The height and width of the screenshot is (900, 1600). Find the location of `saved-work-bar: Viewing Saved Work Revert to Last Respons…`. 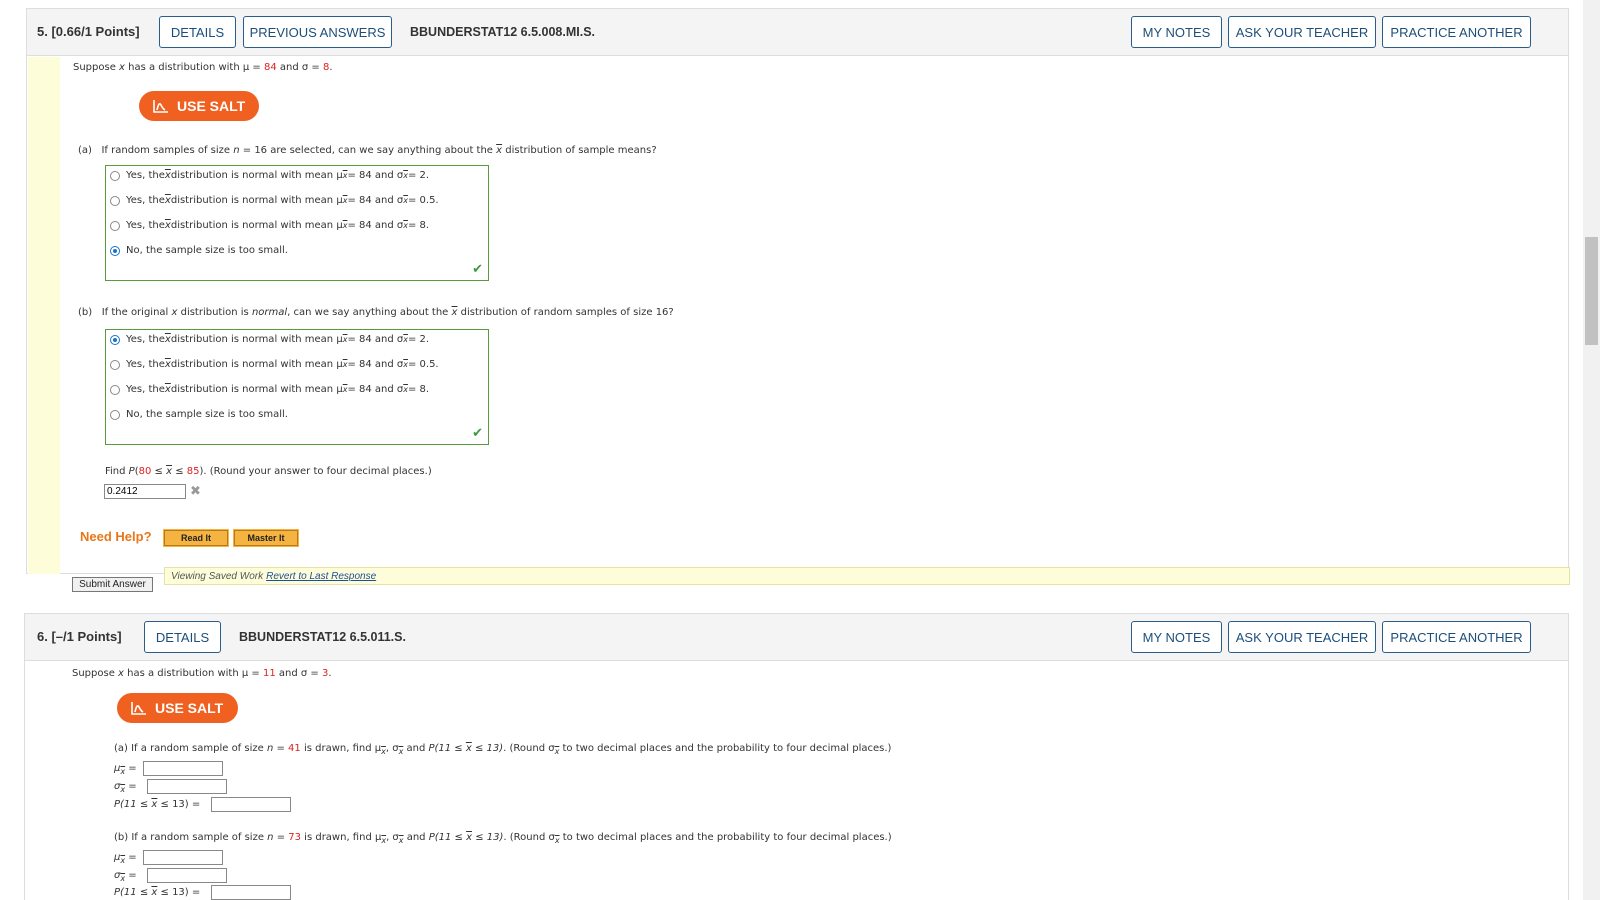

saved-work-bar: Viewing Saved Work Revert to Last Respons… is located at coordinates (867, 576).